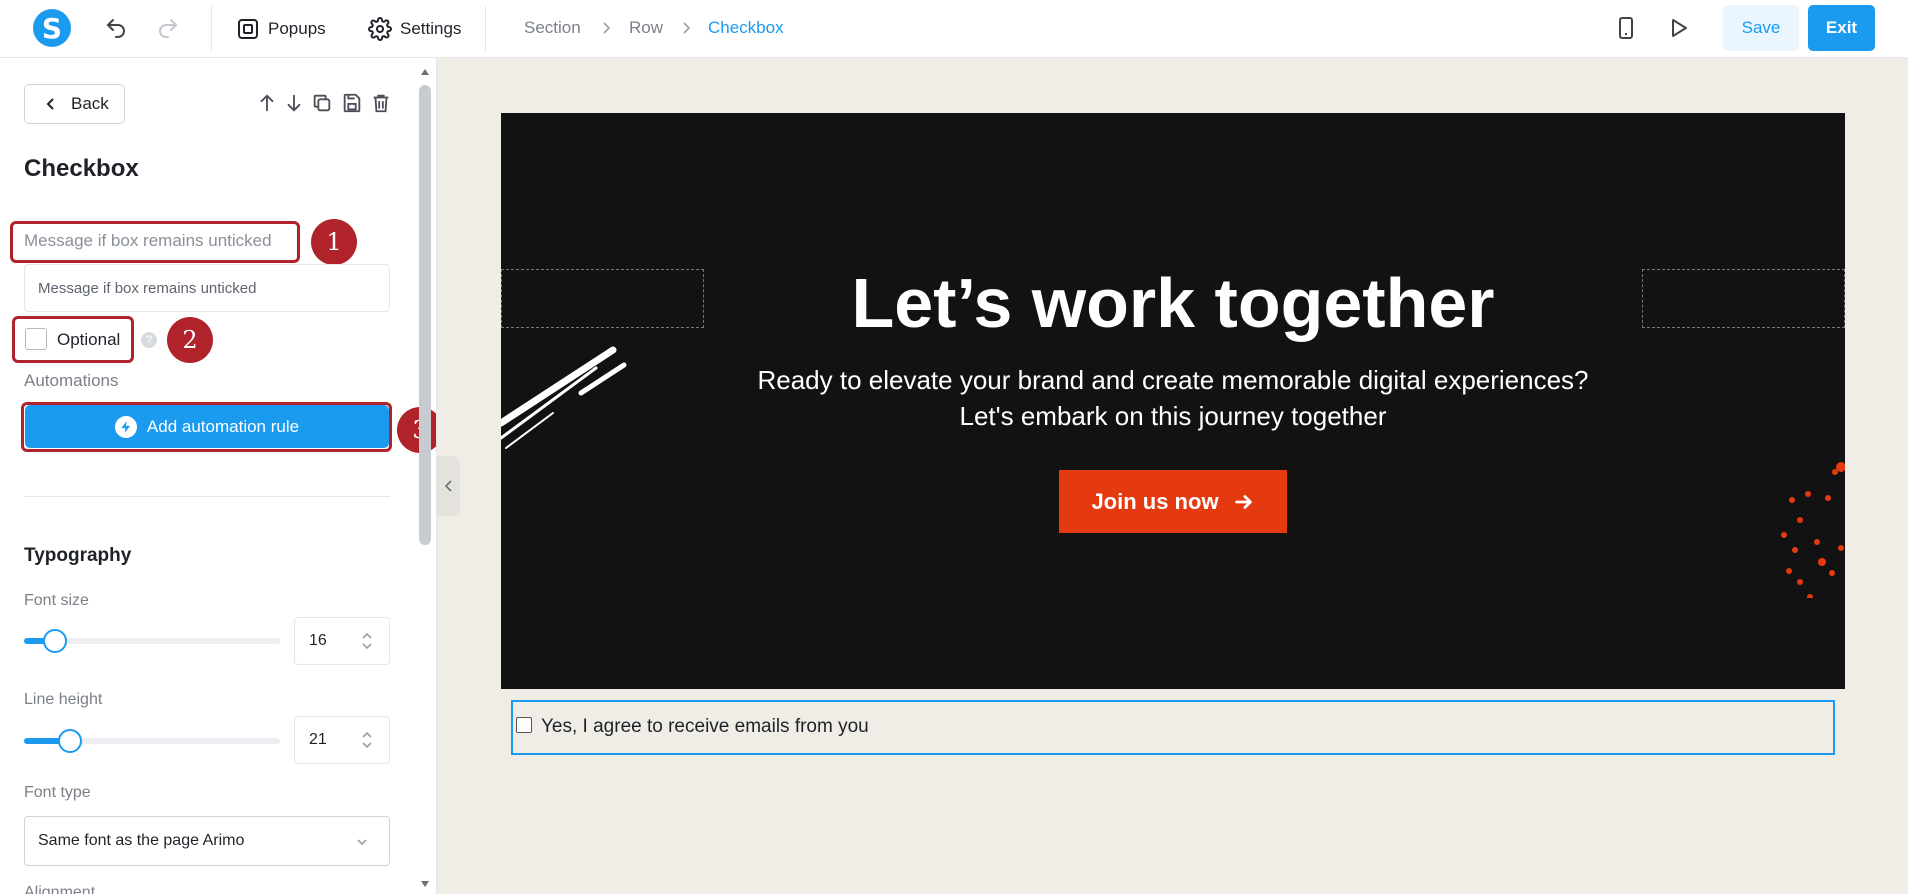 The height and width of the screenshot is (894, 1908). Describe the element at coordinates (1173, 303) in the screenshot. I see `hero-title: Let’s work together` at that location.